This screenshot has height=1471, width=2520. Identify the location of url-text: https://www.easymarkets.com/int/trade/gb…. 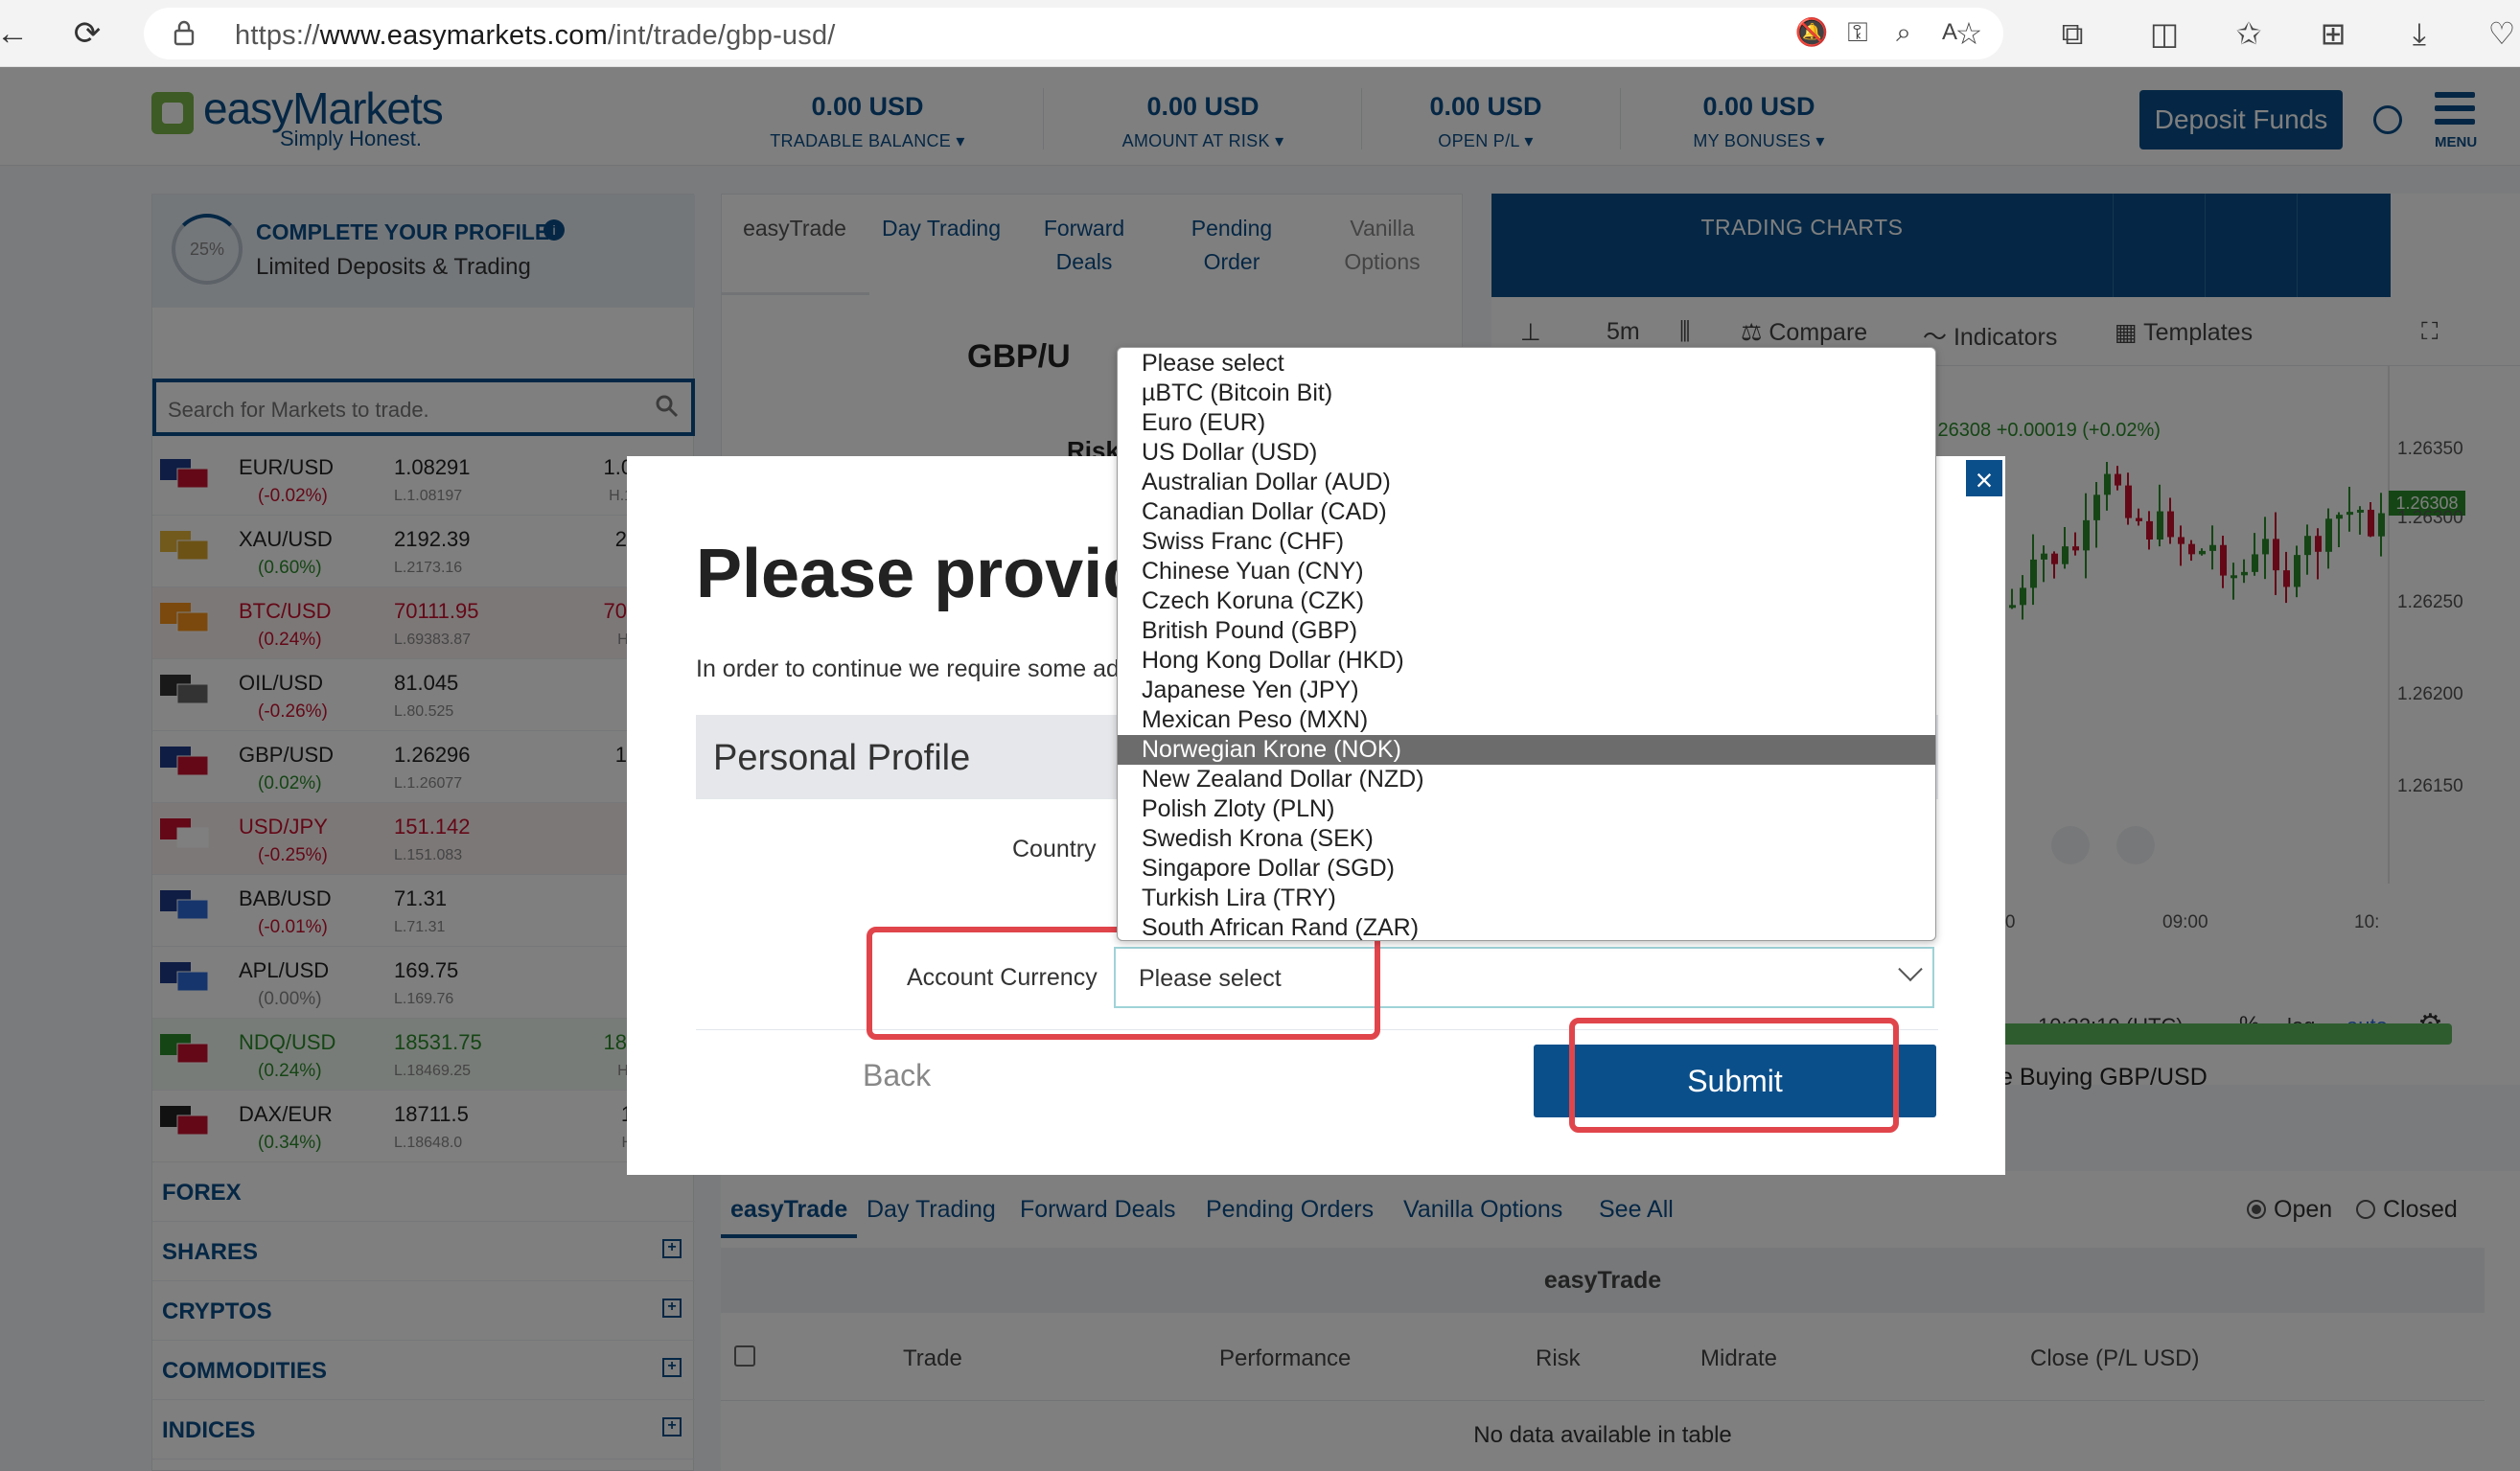
(535, 35).